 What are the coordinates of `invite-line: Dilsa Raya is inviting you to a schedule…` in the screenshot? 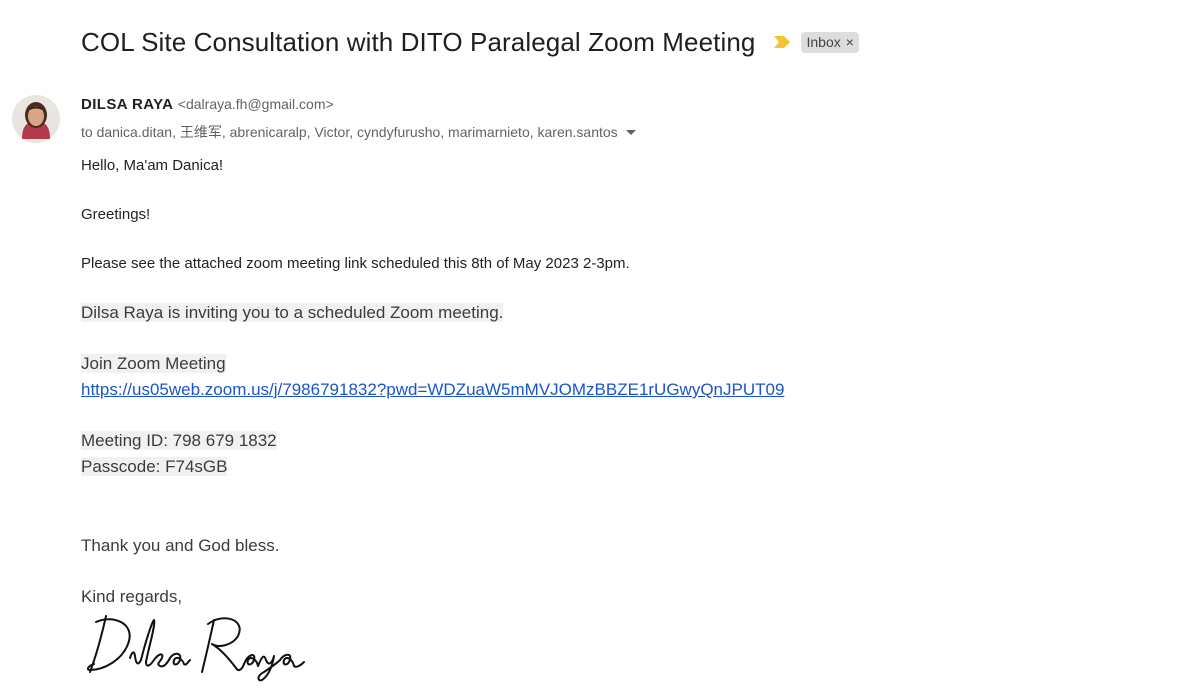 It's located at (292, 313).